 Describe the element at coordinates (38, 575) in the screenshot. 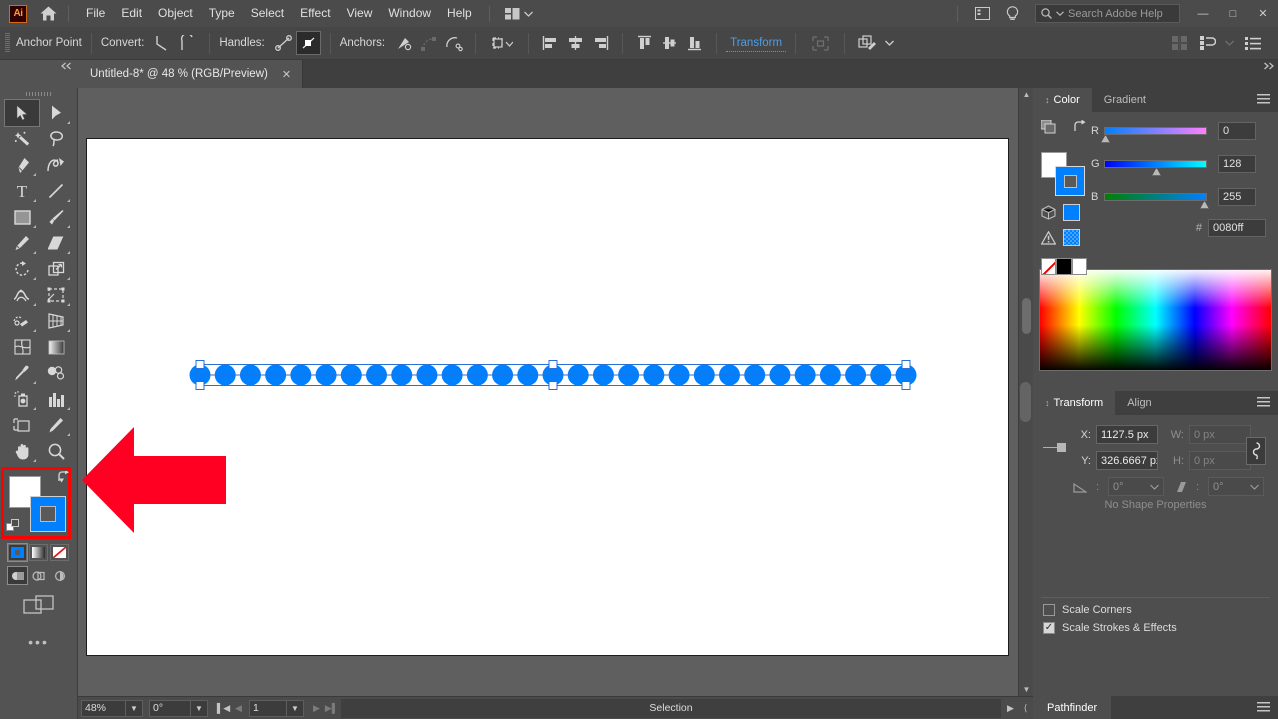

I see `draw-behind-button` at that location.